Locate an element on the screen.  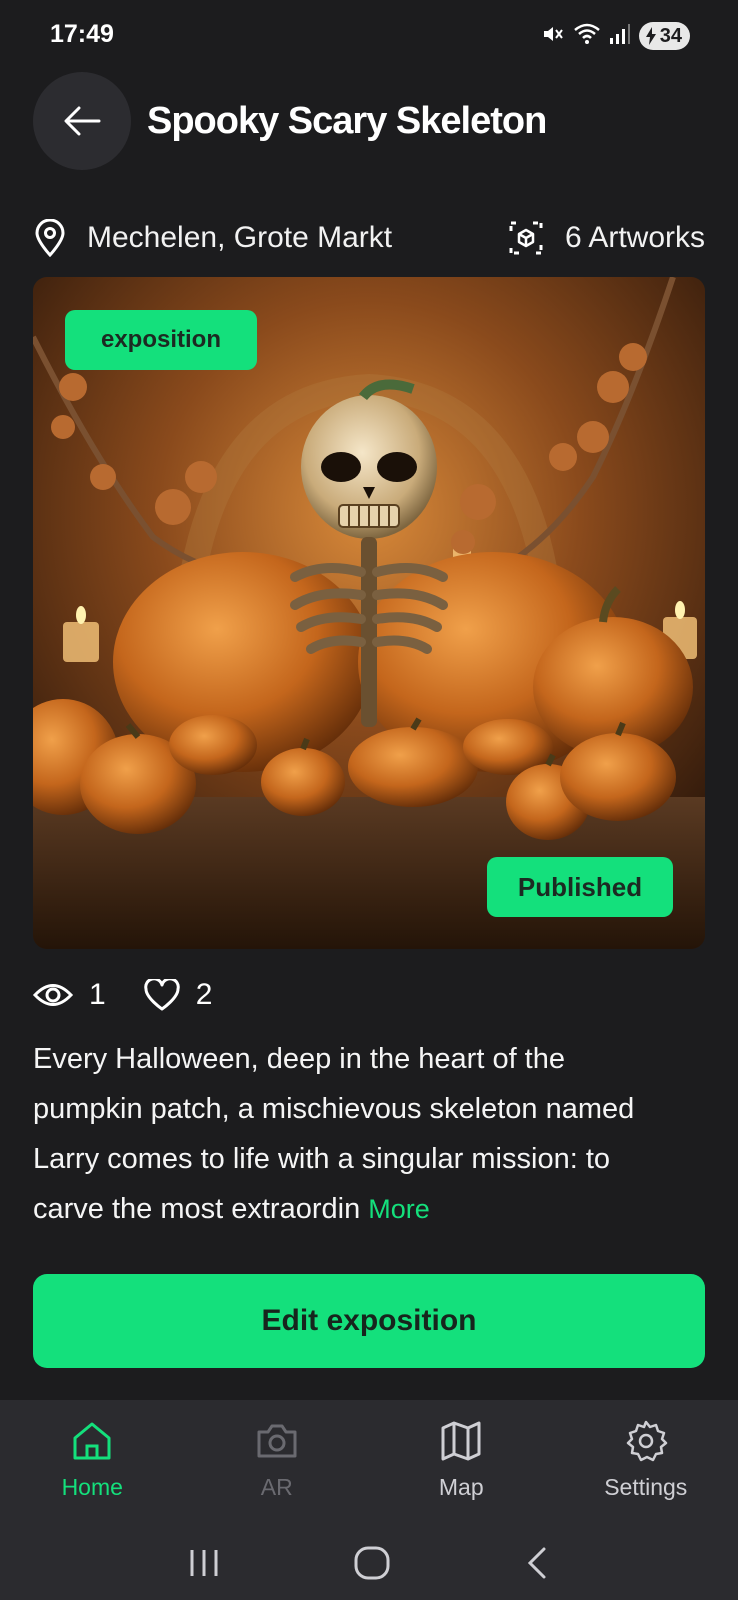
more-link: More is located at coordinates (399, 1209).